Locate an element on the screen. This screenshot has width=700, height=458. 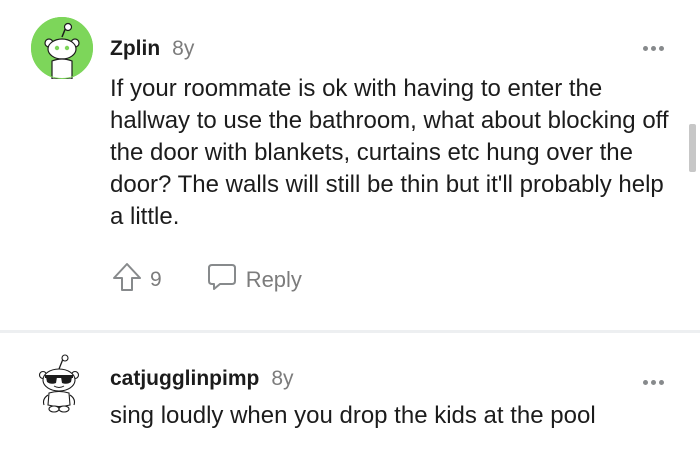
comment-meta: Zplin 8y is located at coordinates (152, 49).